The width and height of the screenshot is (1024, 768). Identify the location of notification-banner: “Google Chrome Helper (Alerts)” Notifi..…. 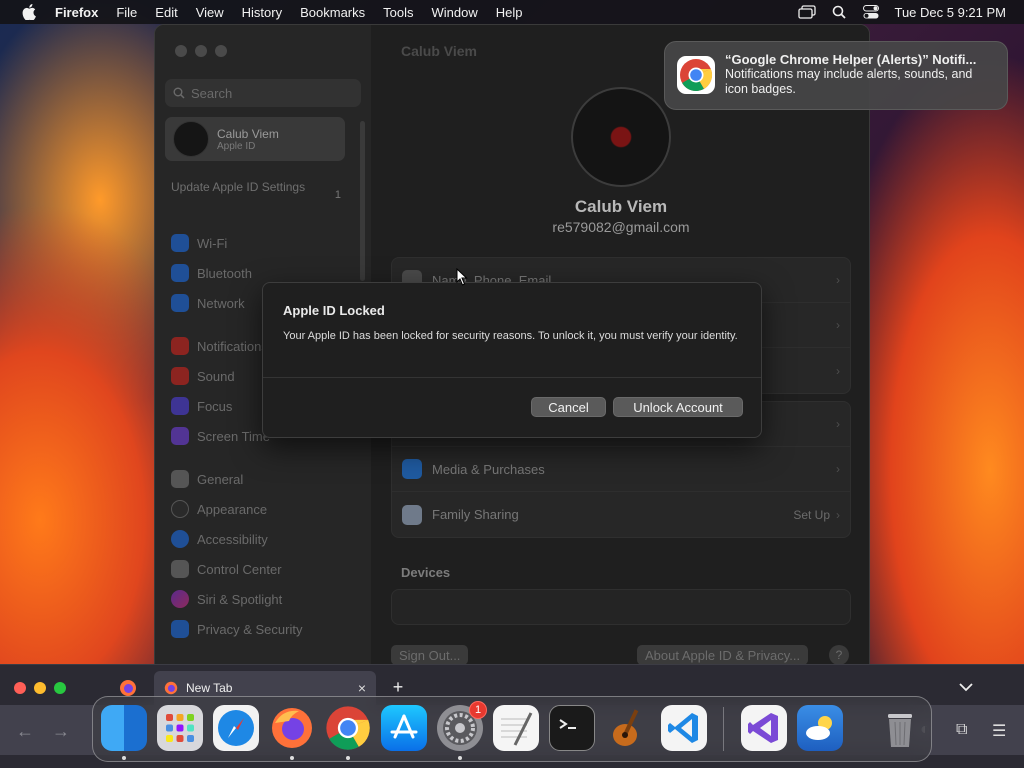
(836, 75).